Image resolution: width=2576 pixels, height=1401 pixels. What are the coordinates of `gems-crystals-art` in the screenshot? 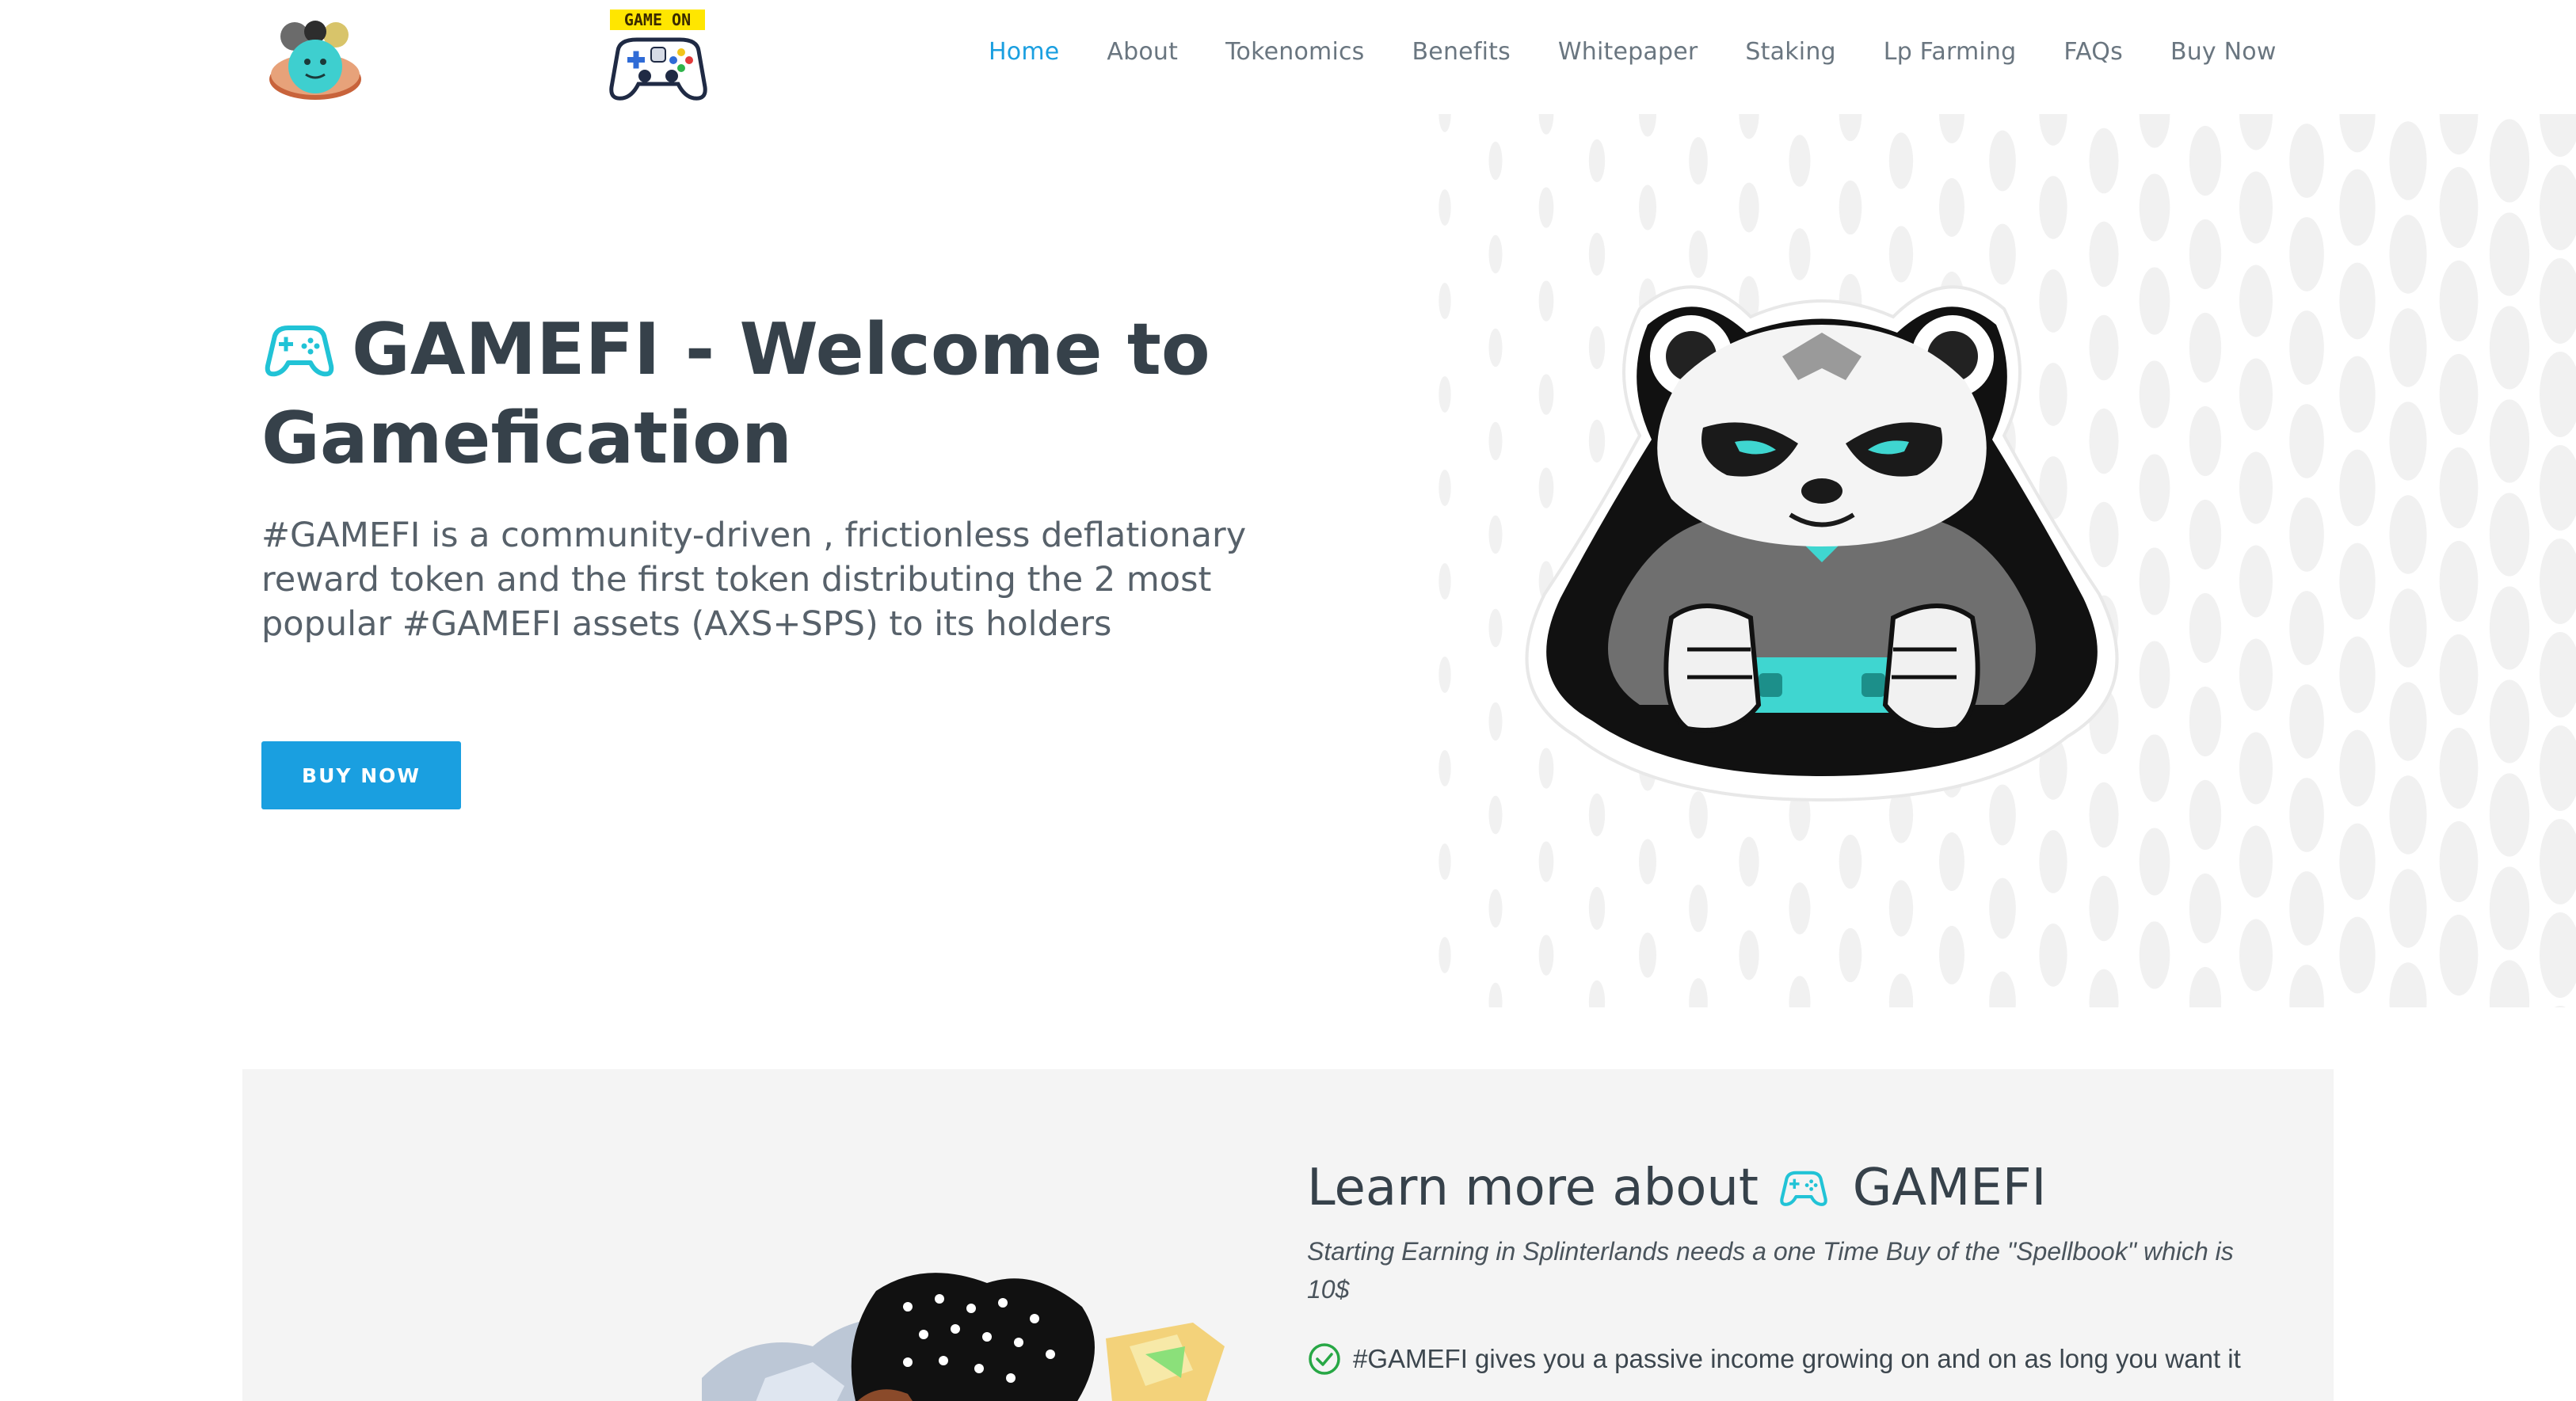 It's located at (963, 1337).